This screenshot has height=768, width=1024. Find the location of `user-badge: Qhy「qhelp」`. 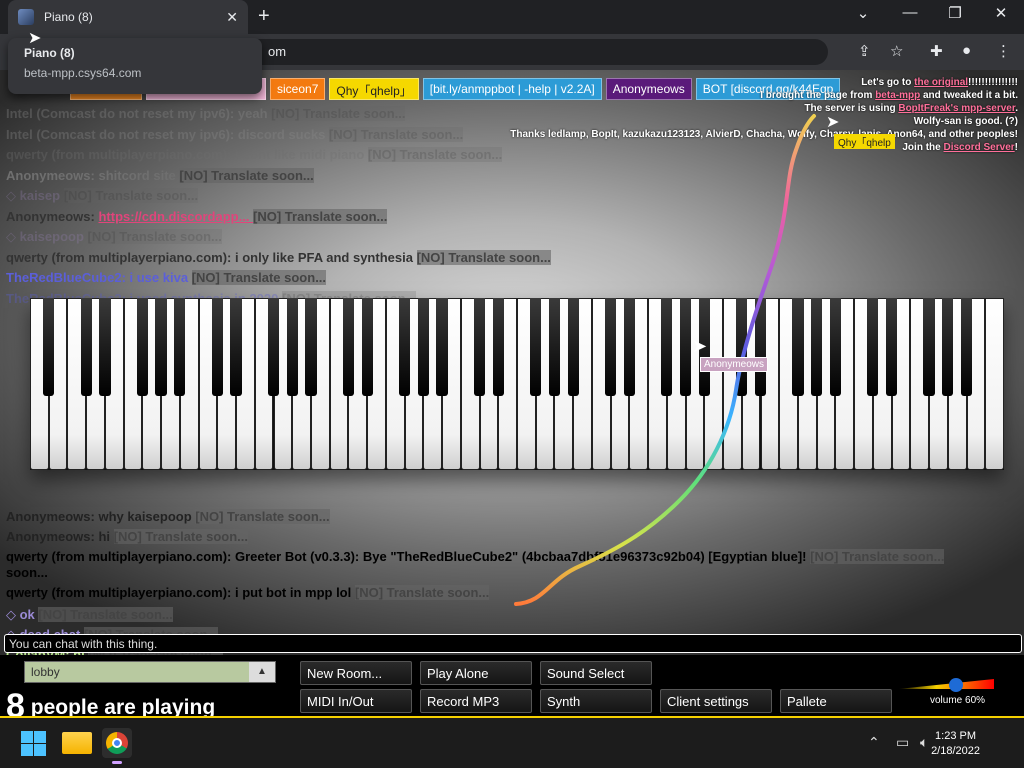

user-badge: Qhy「qhelp」 is located at coordinates (374, 89).